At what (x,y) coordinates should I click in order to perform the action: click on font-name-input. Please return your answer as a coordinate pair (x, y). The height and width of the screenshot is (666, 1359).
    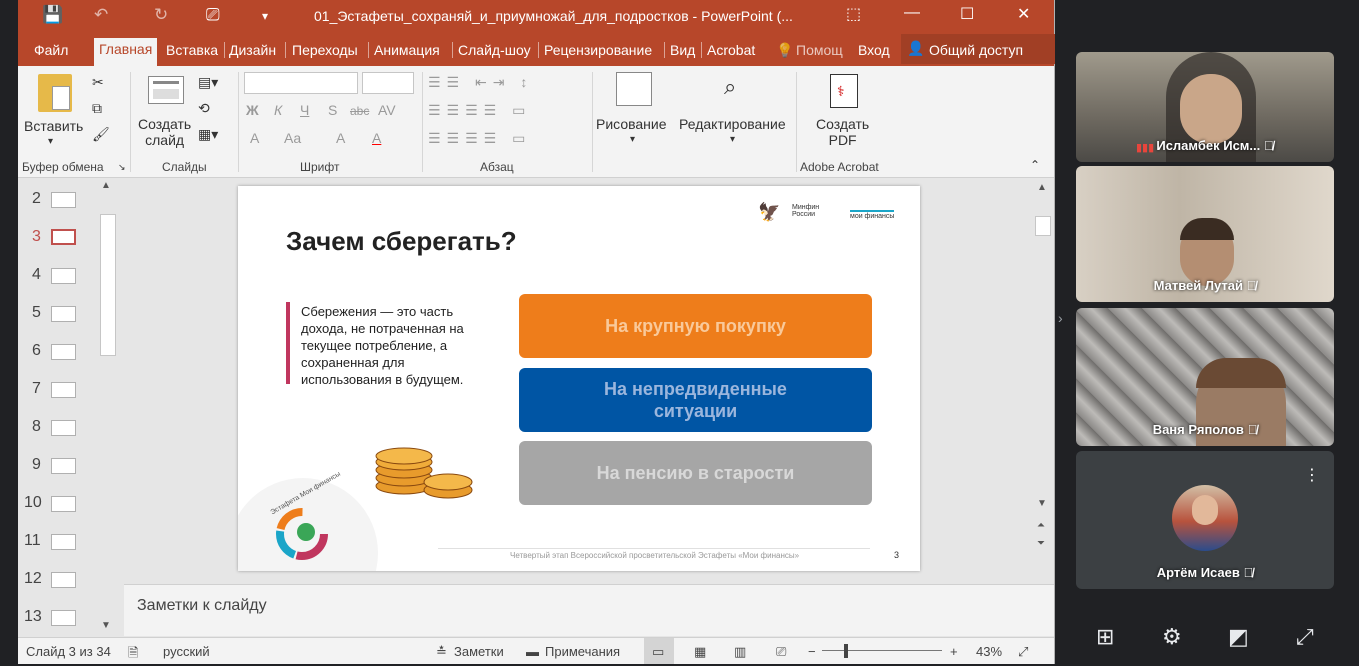
    Looking at the image, I should click on (301, 83).